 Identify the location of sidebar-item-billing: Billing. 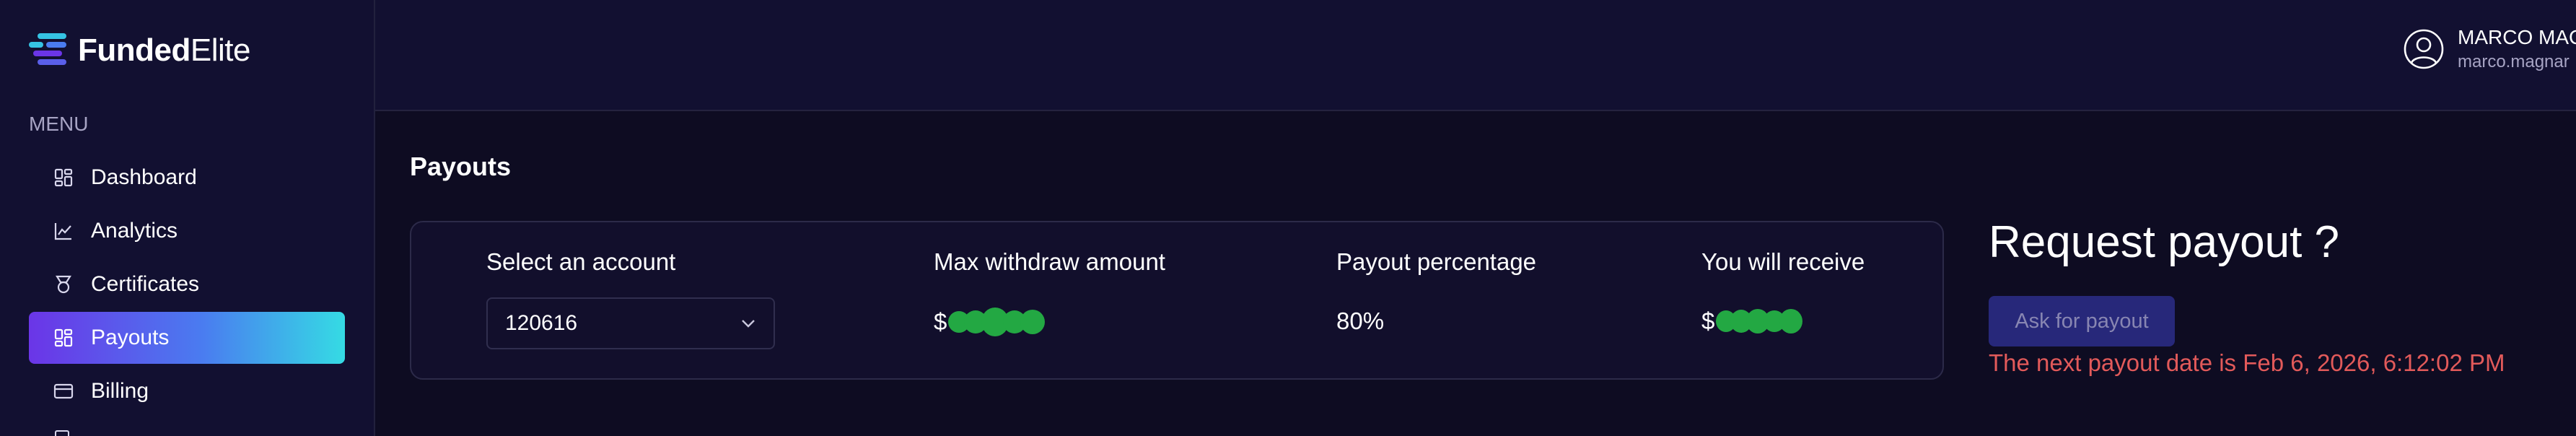
(187, 391).